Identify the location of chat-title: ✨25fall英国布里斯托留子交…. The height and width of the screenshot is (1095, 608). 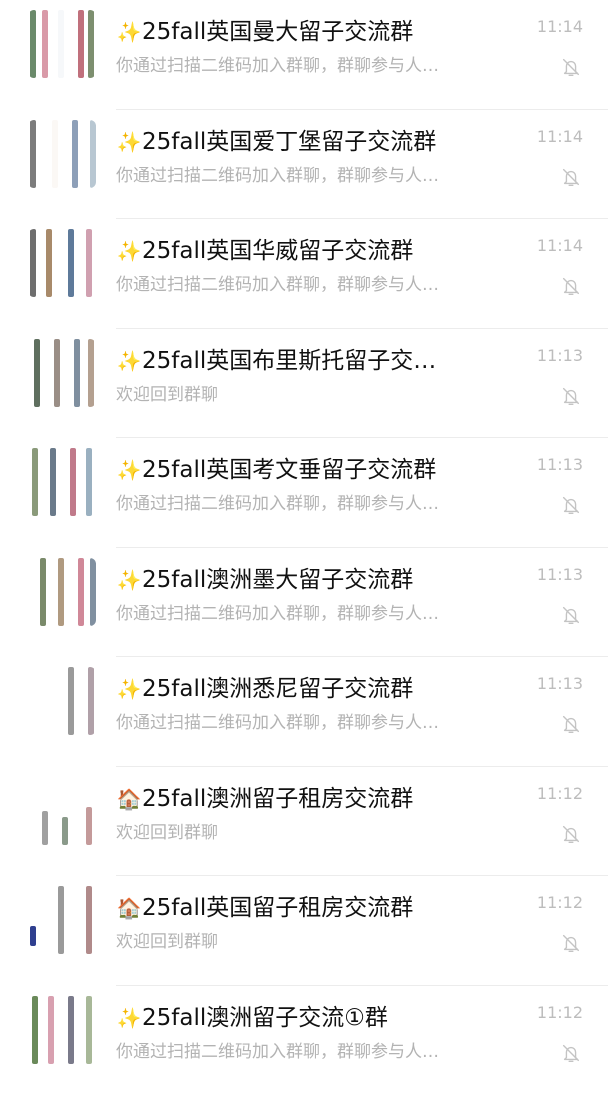
(321, 361).